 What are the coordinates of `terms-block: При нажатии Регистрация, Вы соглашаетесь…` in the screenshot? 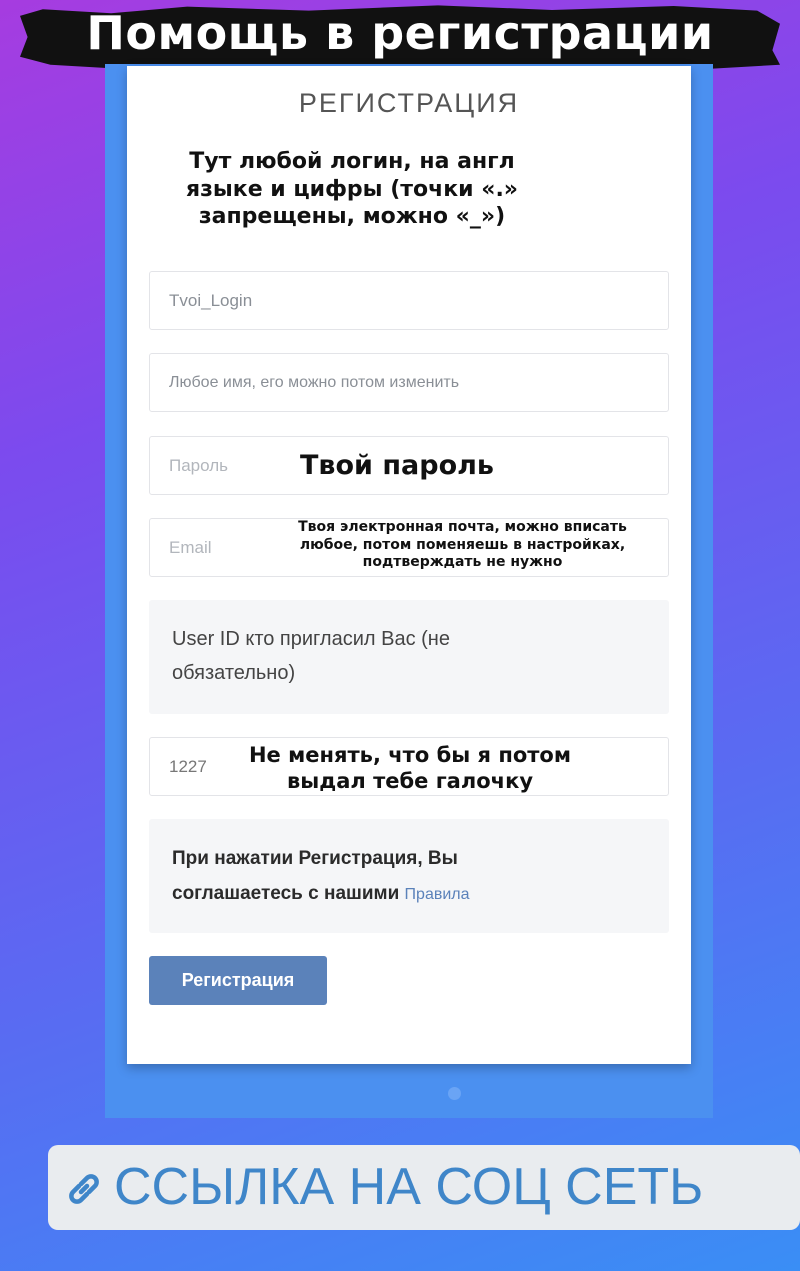 It's located at (382, 876).